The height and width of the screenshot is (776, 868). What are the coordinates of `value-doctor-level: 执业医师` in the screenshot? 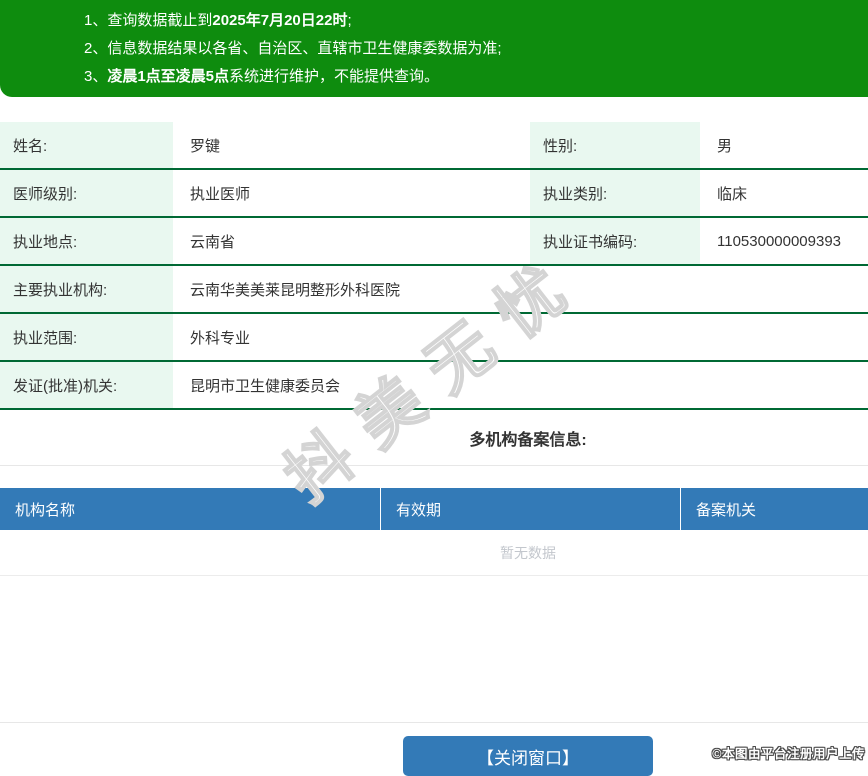 It's located at (351, 194).